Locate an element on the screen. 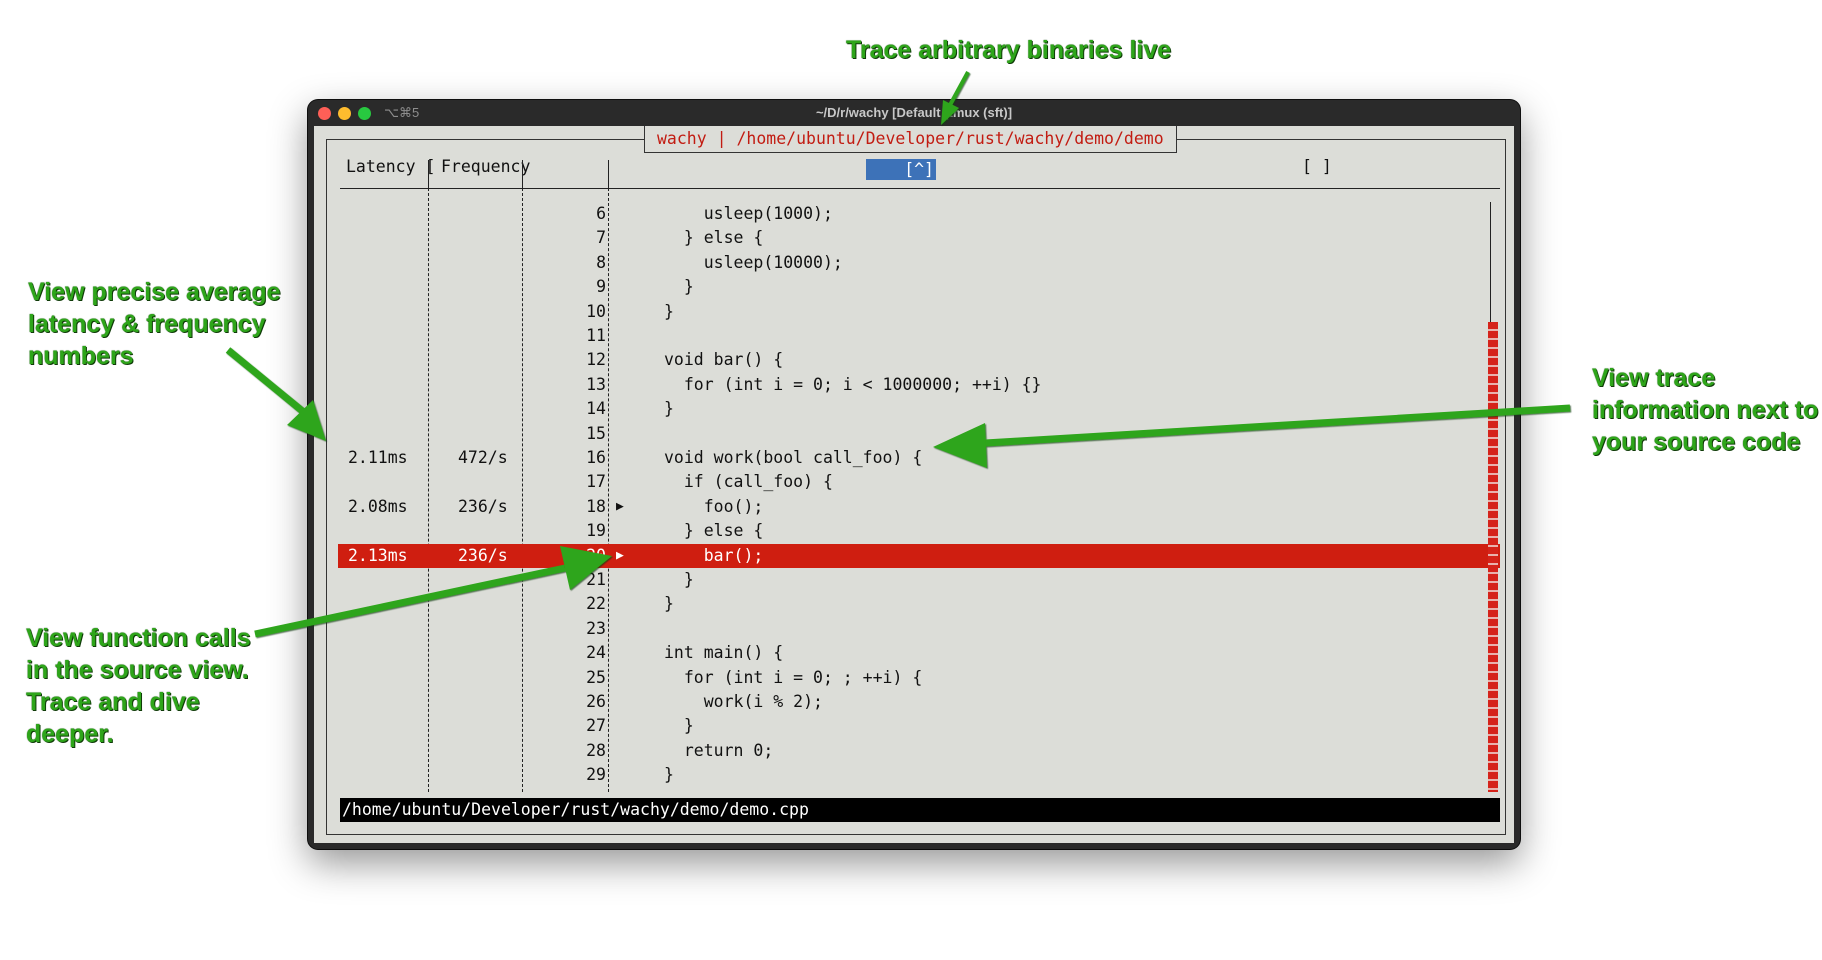 This screenshot has width=1822, height=960. frequency-value: 472/s is located at coordinates (483, 457).